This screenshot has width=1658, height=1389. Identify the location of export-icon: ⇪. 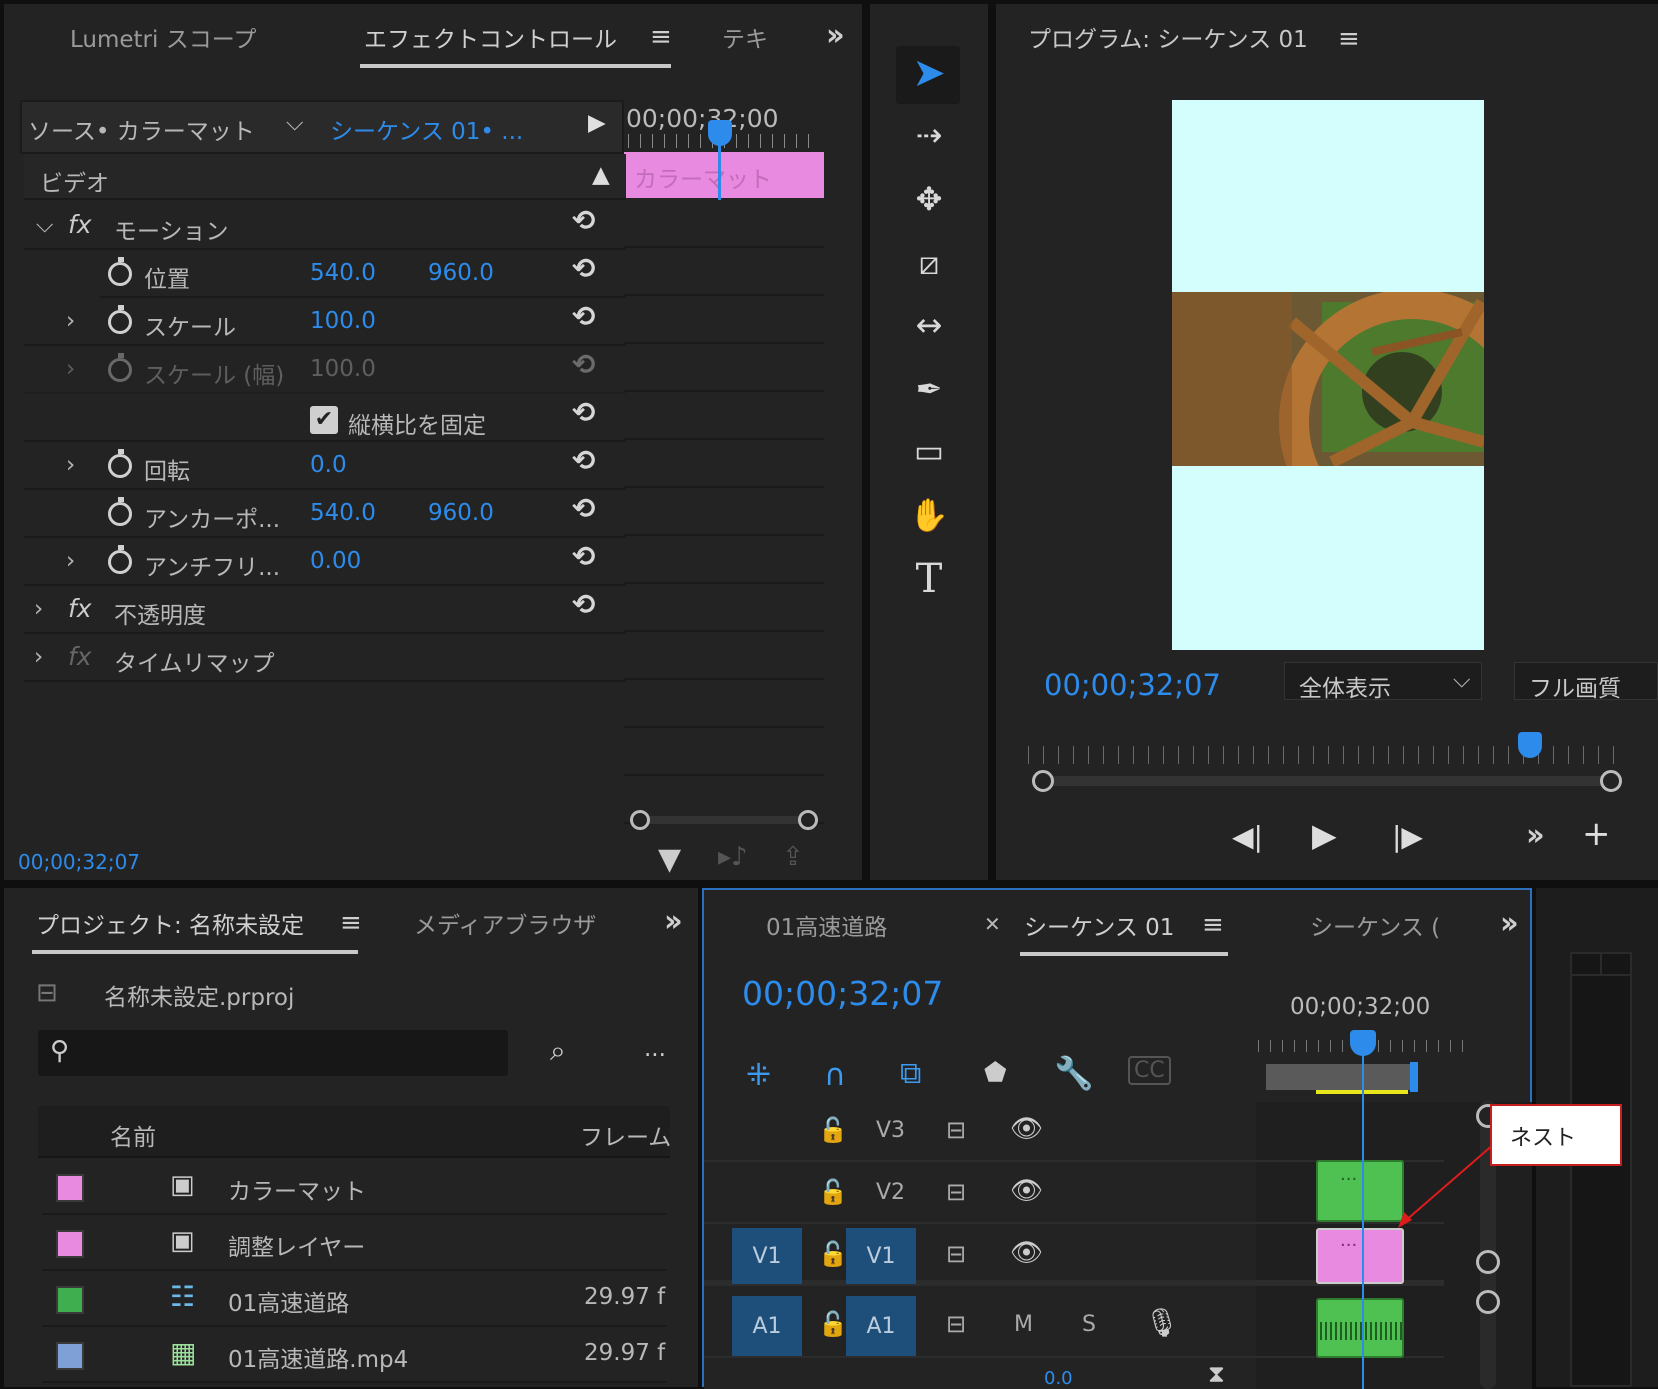
(793, 857).